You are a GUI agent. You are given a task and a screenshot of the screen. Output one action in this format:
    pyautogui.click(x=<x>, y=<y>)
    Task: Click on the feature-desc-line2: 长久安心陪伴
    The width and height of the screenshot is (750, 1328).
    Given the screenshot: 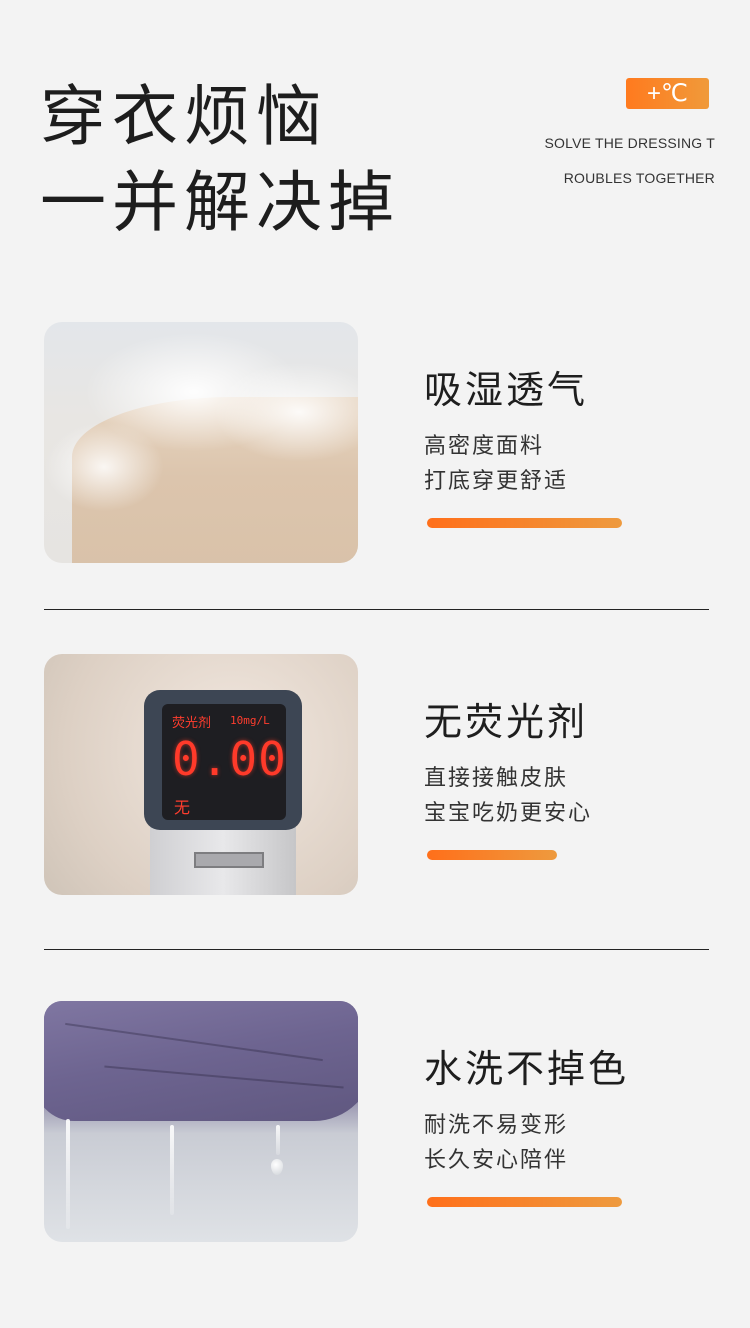 What is the action you would take?
    pyautogui.click(x=496, y=1160)
    